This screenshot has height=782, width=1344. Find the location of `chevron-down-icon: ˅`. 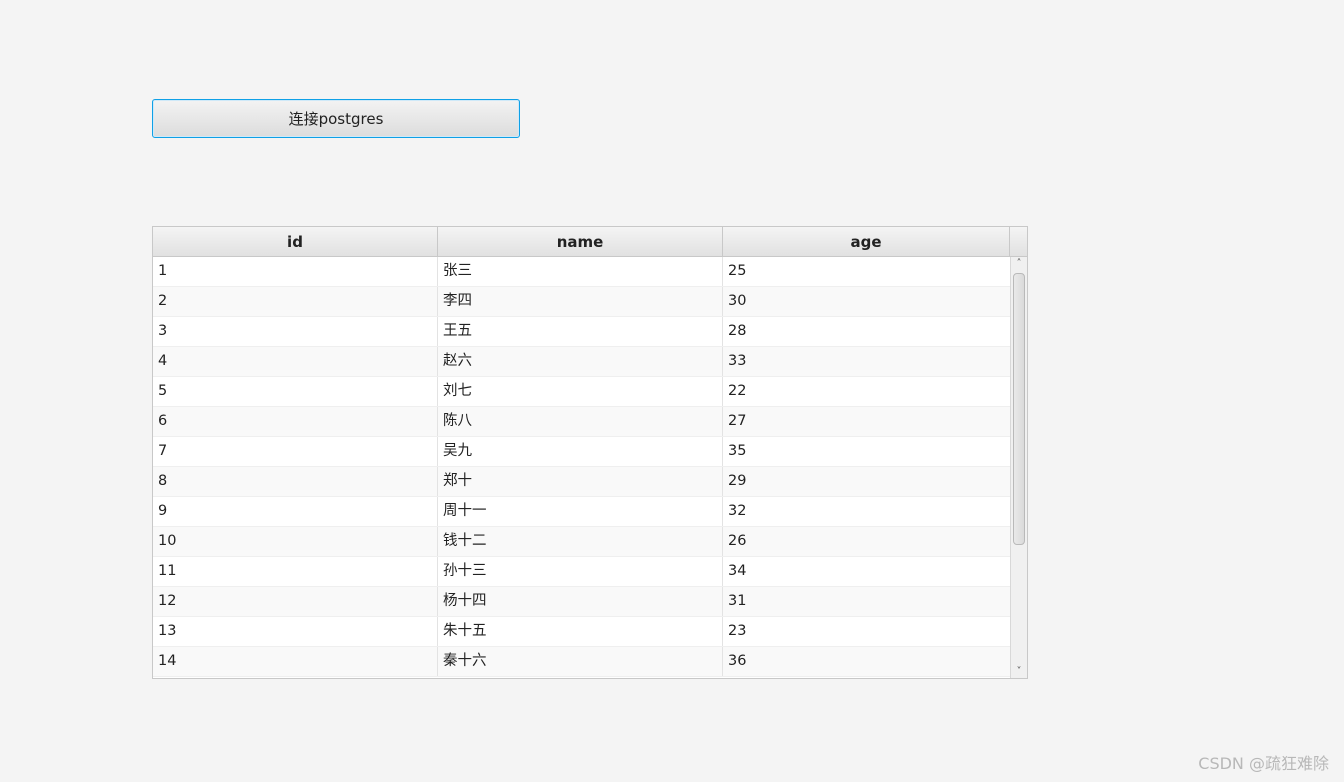

chevron-down-icon: ˅ is located at coordinates (1019, 671).